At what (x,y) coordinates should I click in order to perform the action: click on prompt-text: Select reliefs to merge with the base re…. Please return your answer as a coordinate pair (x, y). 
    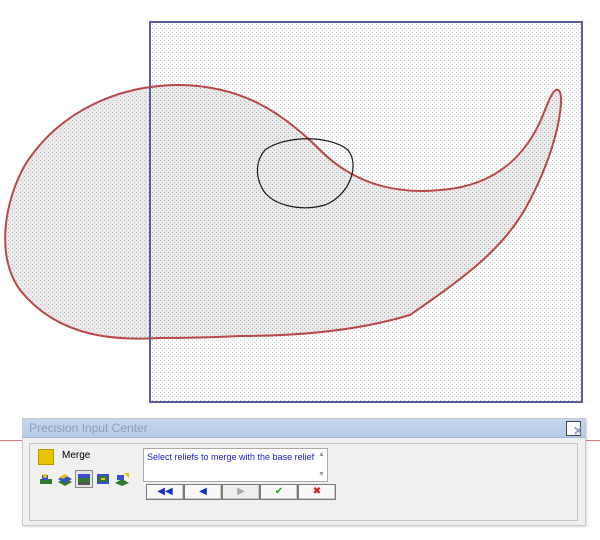
    Looking at the image, I should click on (231, 457).